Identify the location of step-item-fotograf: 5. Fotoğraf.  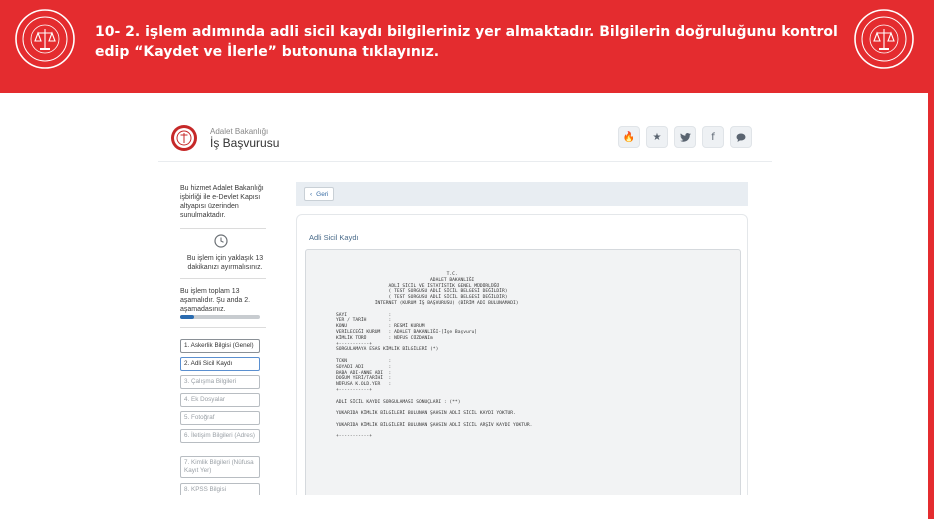
(220, 418).